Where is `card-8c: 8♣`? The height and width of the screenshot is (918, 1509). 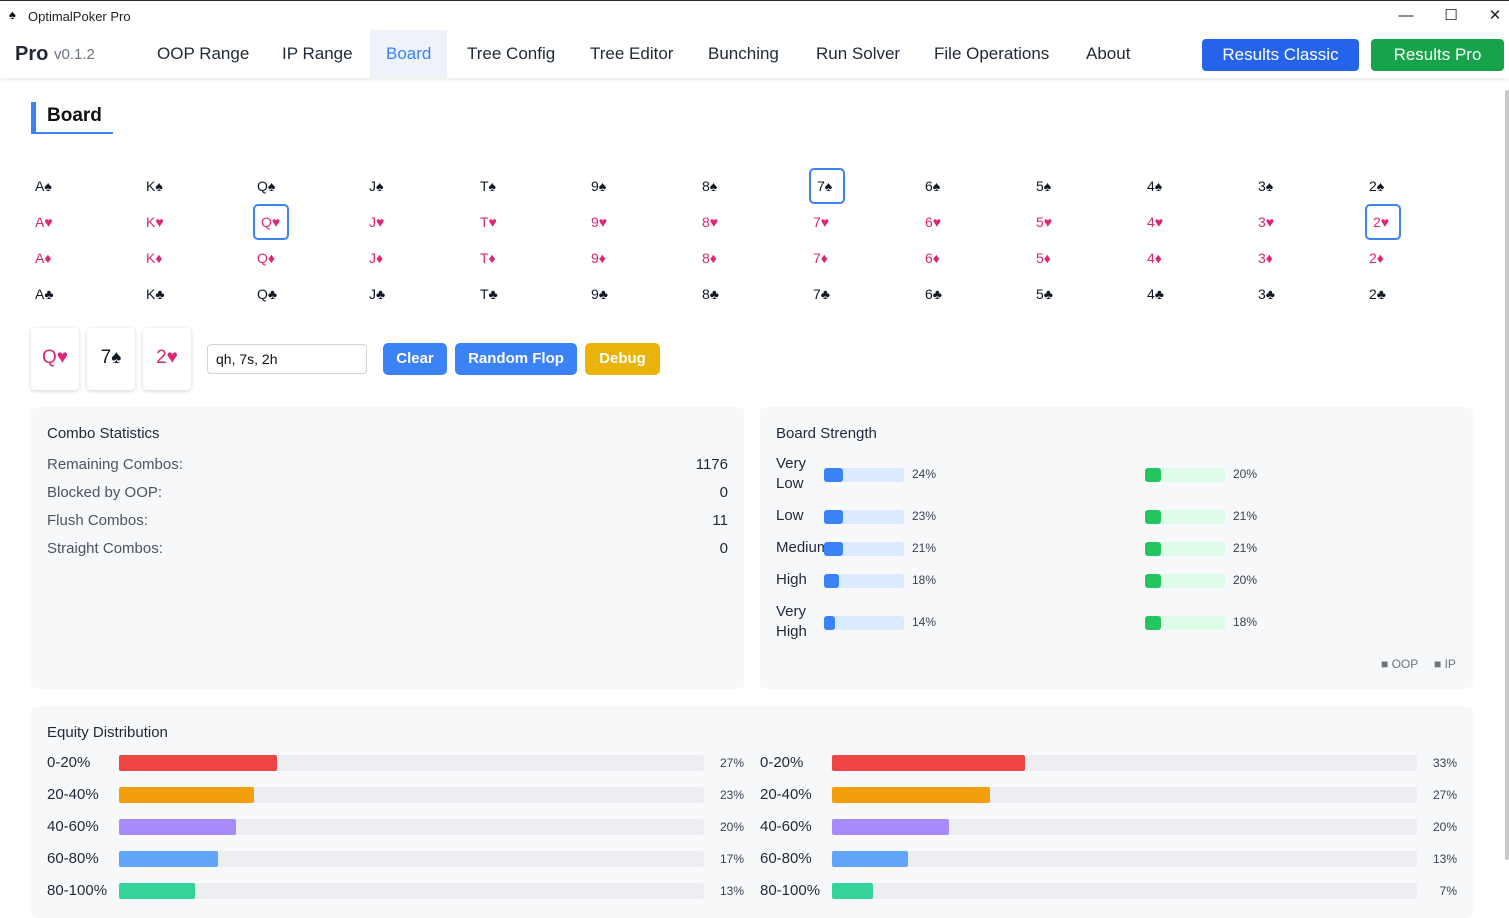 card-8c: 8♣ is located at coordinates (716, 294).